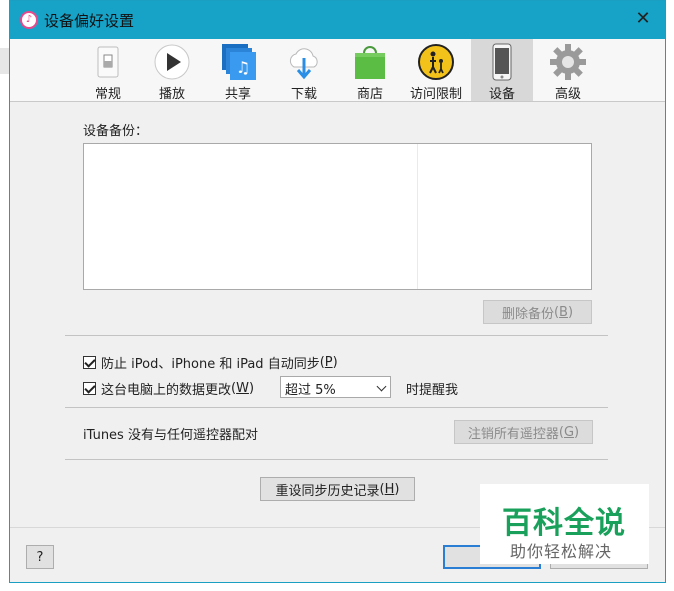 The height and width of the screenshot is (591, 674). I want to click on tab-store: 商店, so click(370, 70).